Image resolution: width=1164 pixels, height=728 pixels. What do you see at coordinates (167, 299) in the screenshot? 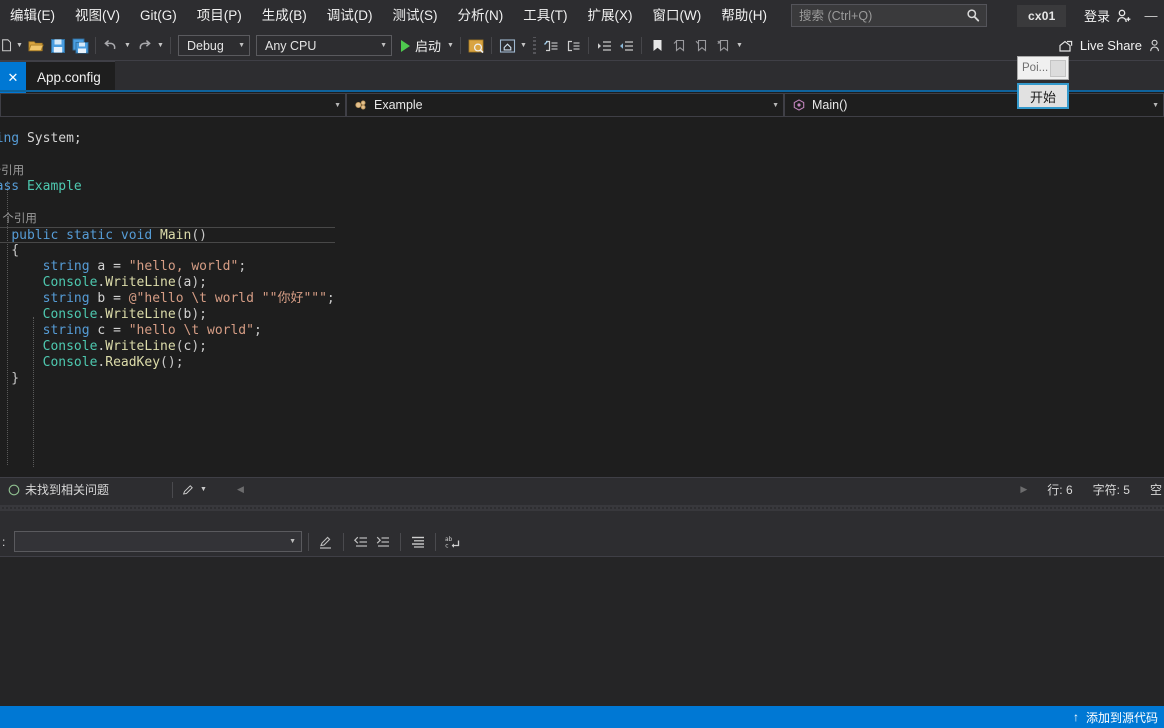
I see `code-line: string b = @"hello \t world ""你好""";` at bounding box center [167, 299].